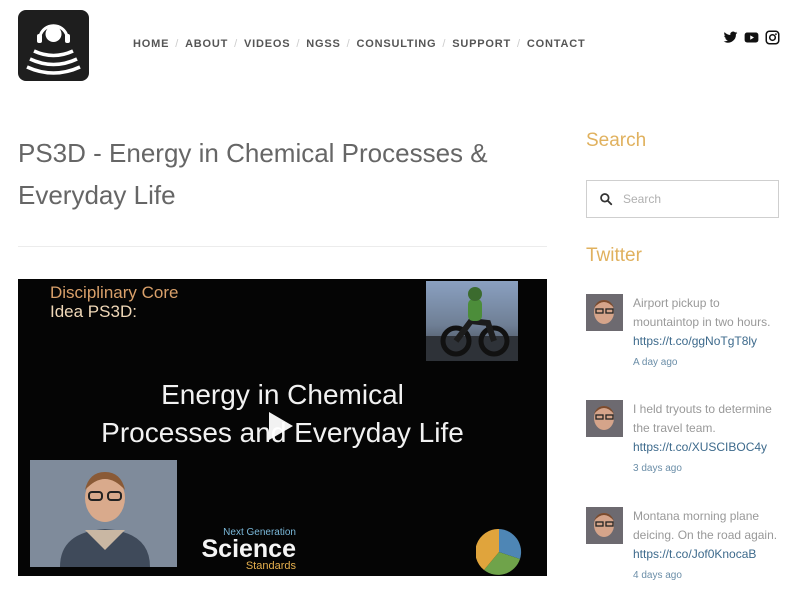 This screenshot has width=800, height=600. What do you see at coordinates (708, 447) in the screenshot?
I see `tweet-link: https://t.co/XUSCIBOC4y` at bounding box center [708, 447].